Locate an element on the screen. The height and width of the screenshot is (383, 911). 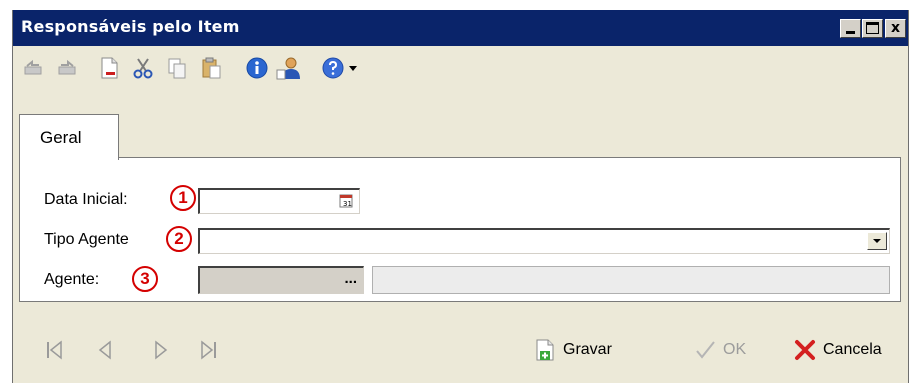
next-record-icon is located at coordinates (160, 350).